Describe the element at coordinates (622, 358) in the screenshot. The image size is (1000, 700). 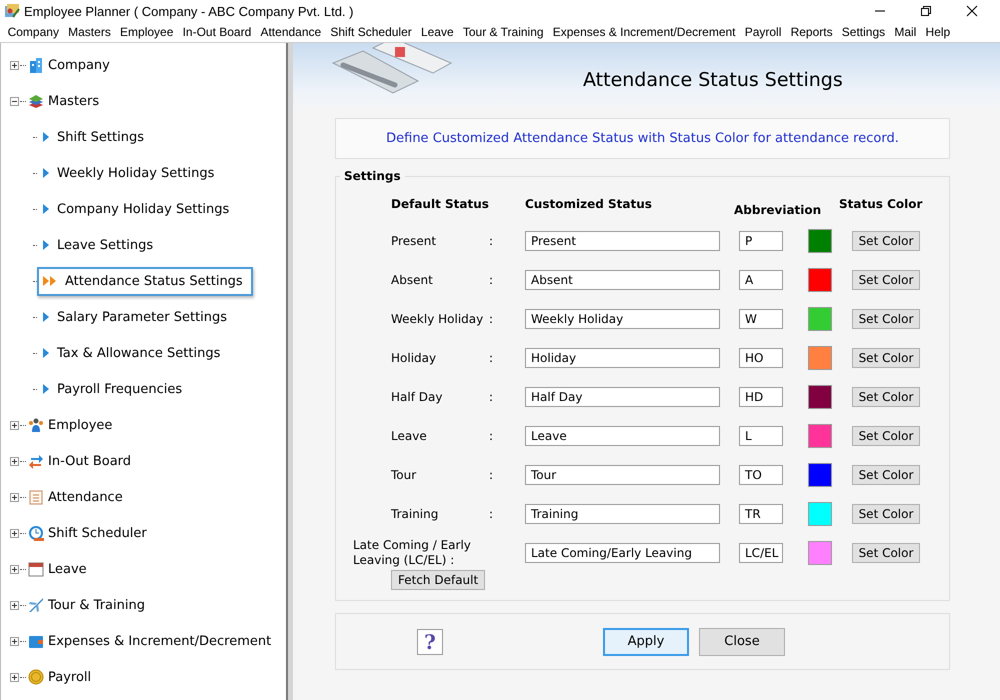
I see `input-field: Holiday` at that location.